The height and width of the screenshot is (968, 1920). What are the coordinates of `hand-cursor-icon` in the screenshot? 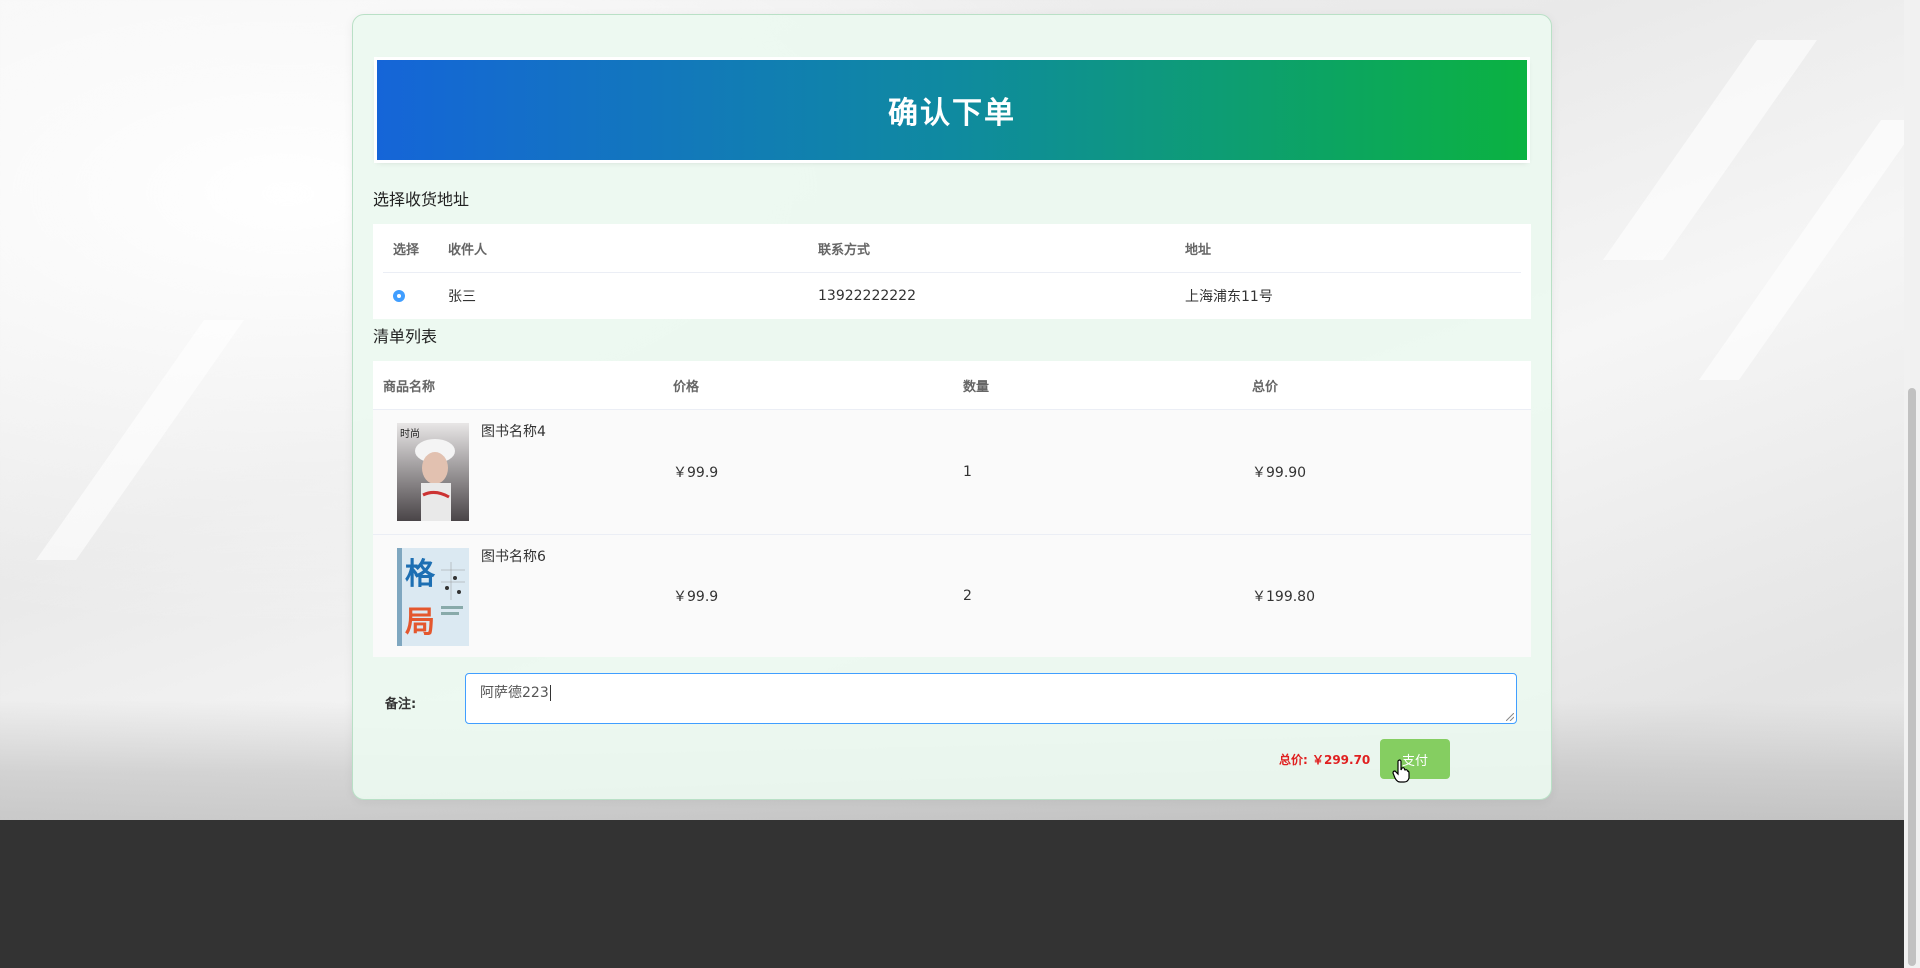 It's located at (1401, 771).